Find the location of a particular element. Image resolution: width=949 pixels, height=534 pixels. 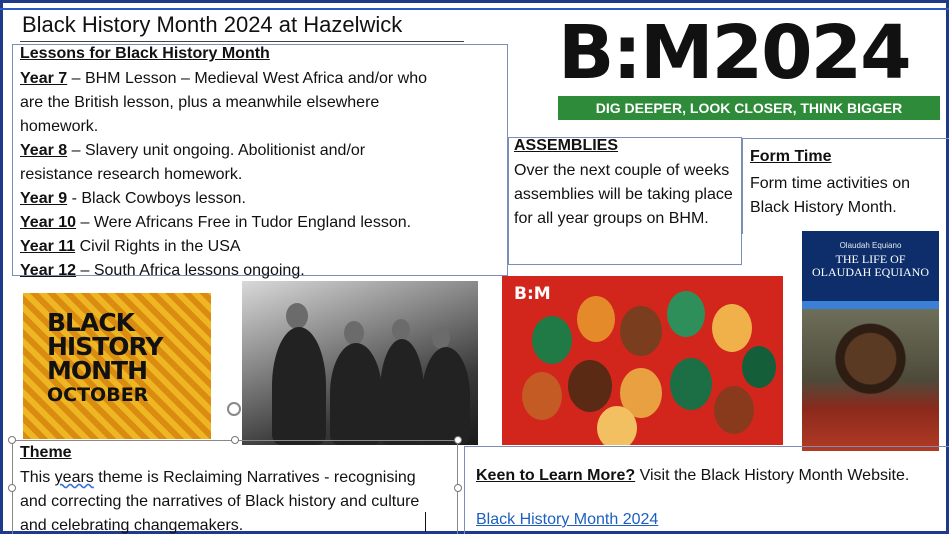

october-label: OCTOBER is located at coordinates (98, 395).